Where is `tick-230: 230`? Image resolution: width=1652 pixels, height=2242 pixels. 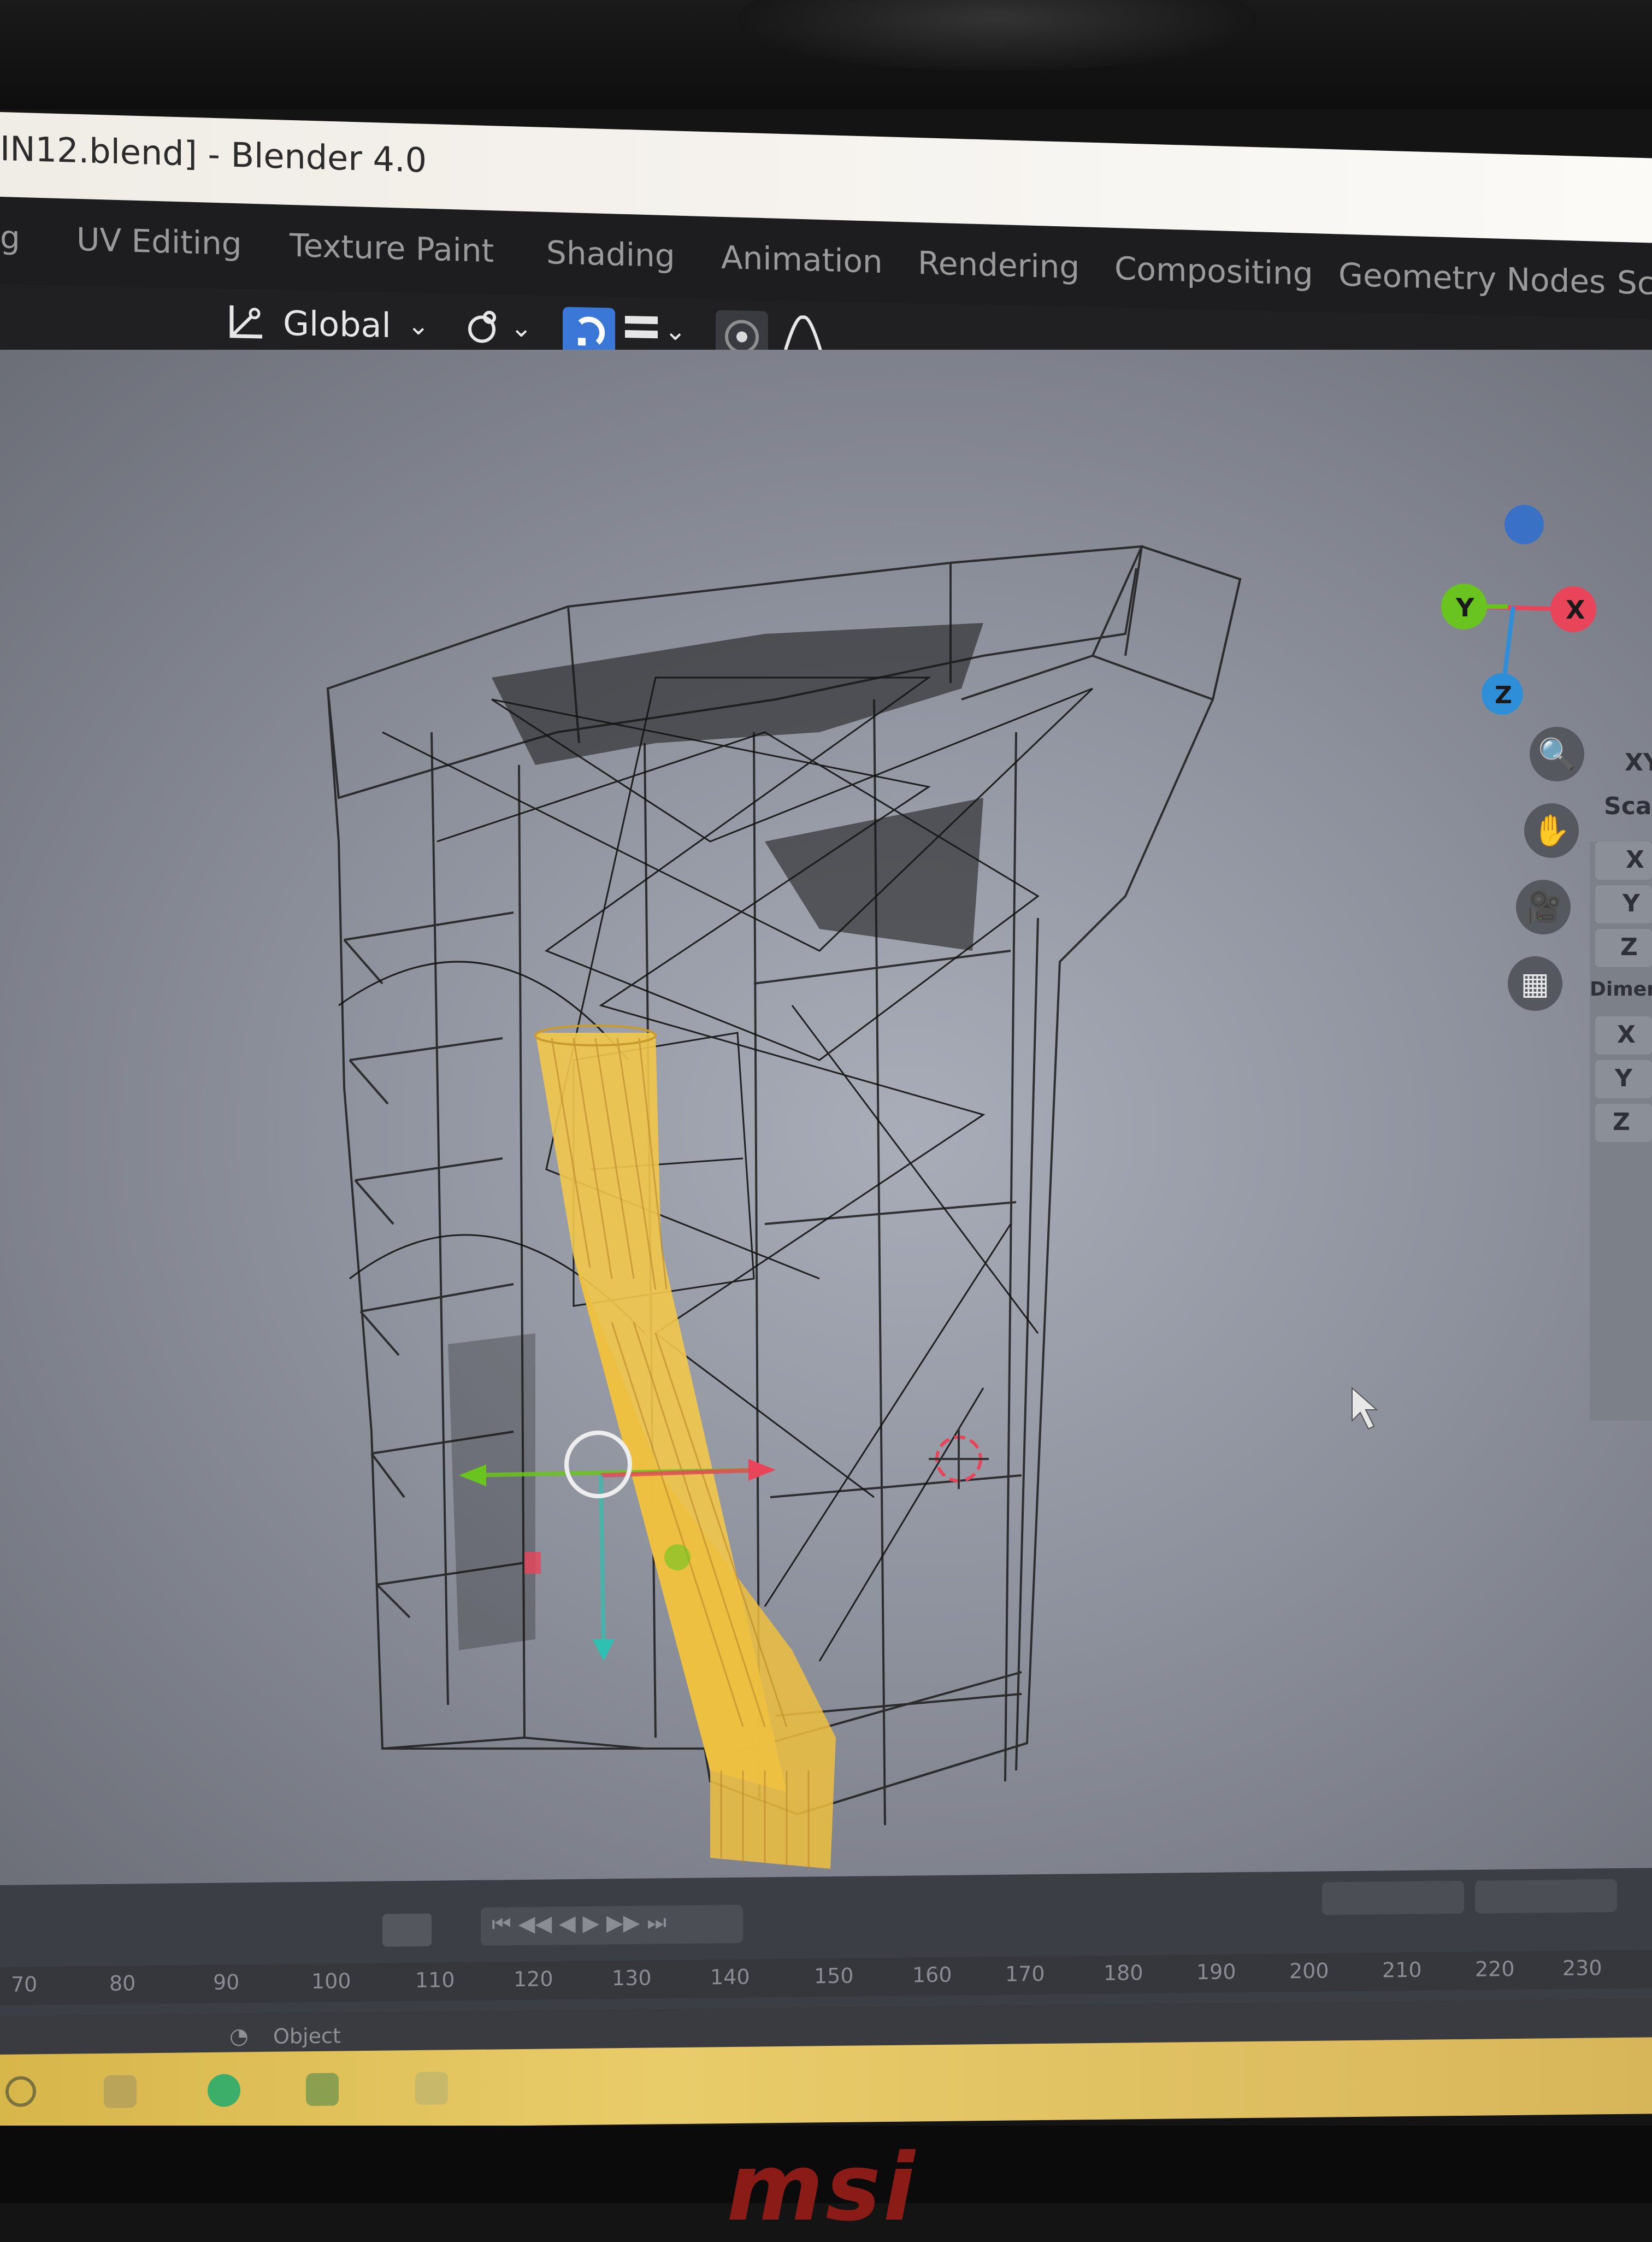 tick-230: 230 is located at coordinates (1582, 1968).